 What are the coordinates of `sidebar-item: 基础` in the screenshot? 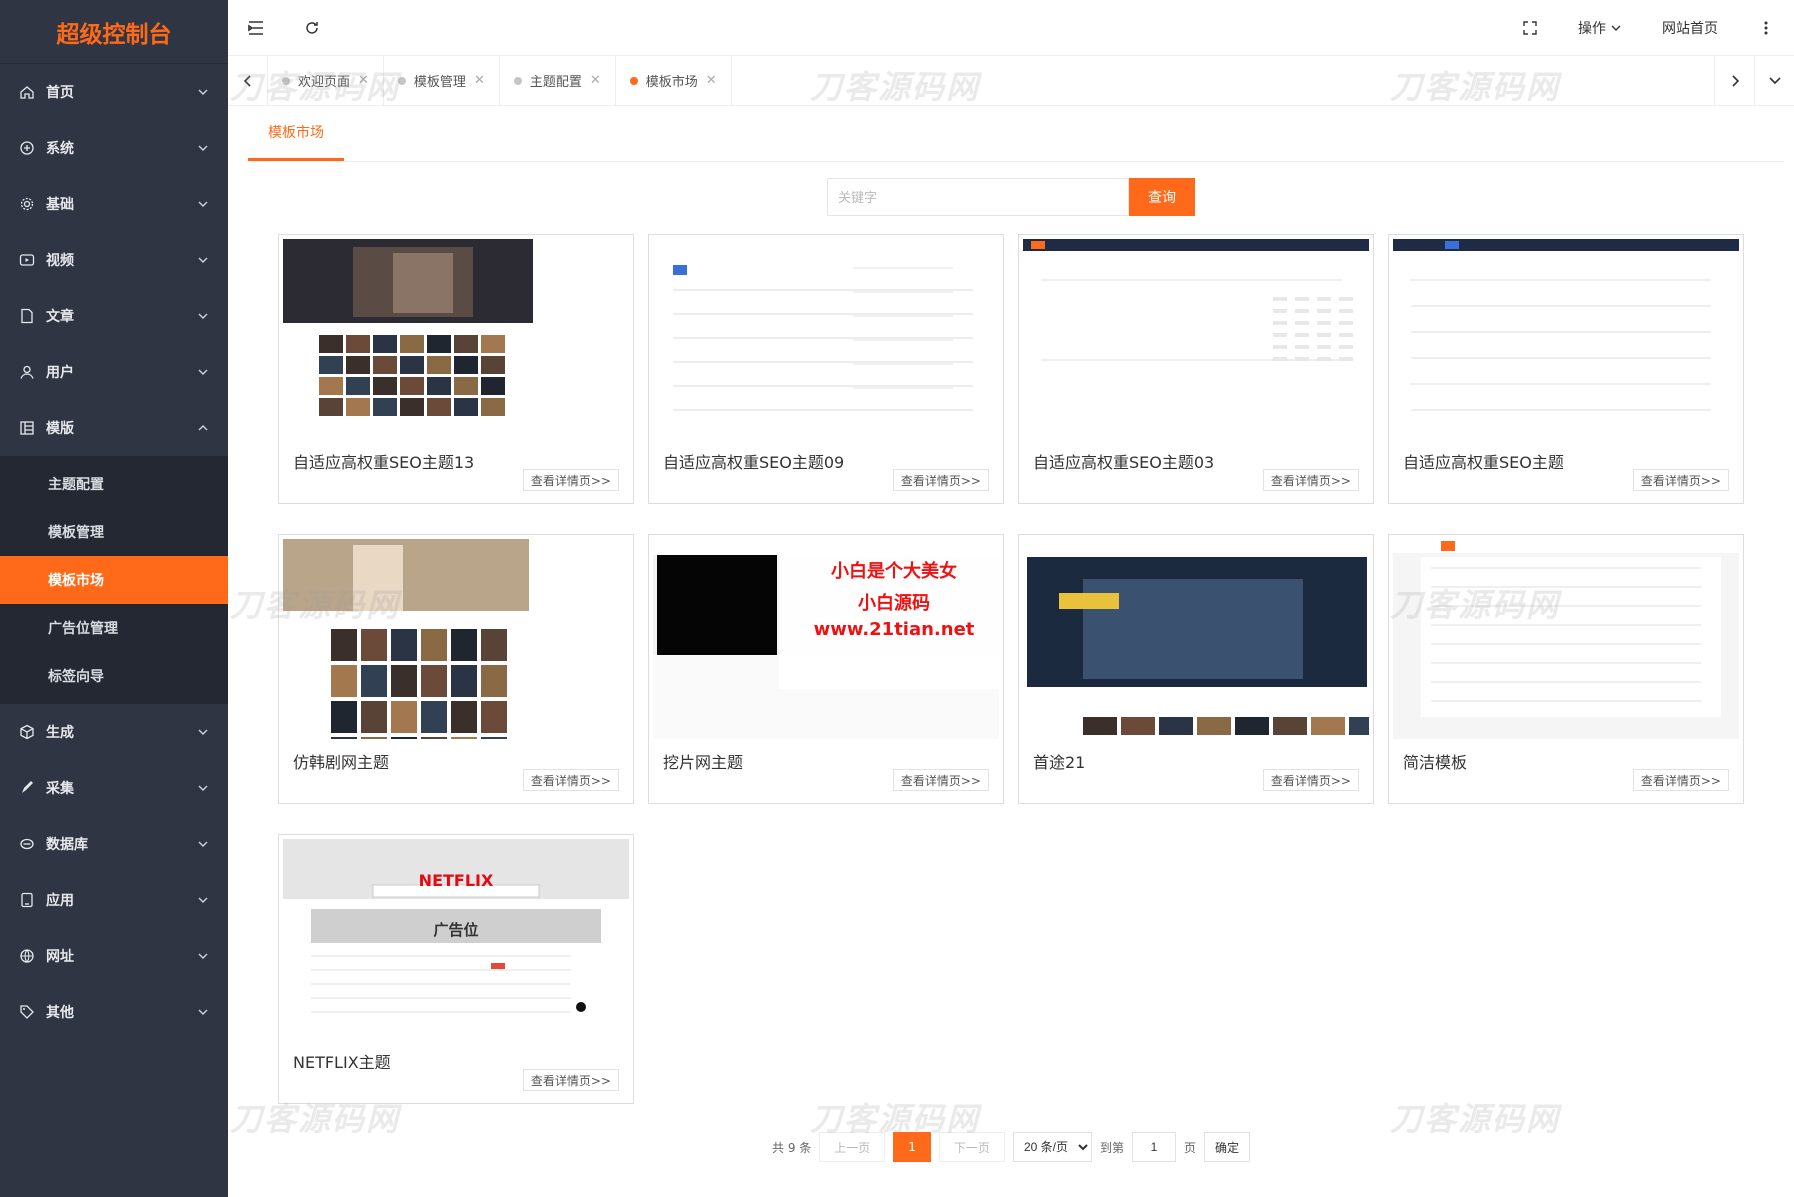 It's located at (114, 204).